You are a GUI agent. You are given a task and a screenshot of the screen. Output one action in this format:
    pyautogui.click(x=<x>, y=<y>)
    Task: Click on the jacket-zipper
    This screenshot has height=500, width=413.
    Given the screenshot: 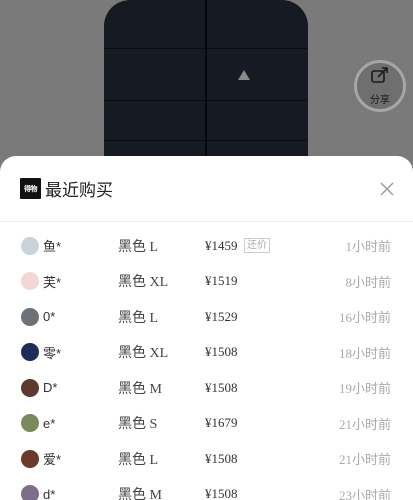 What is the action you would take?
    pyautogui.click(x=206, y=85)
    